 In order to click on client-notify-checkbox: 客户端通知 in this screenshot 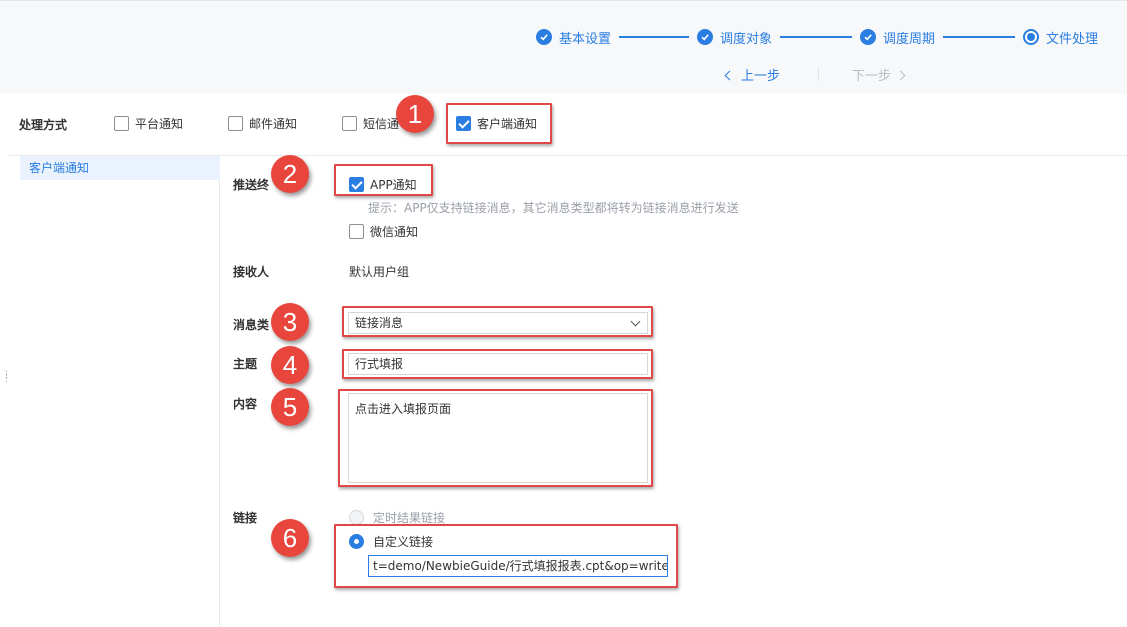, I will do `click(496, 123)`.